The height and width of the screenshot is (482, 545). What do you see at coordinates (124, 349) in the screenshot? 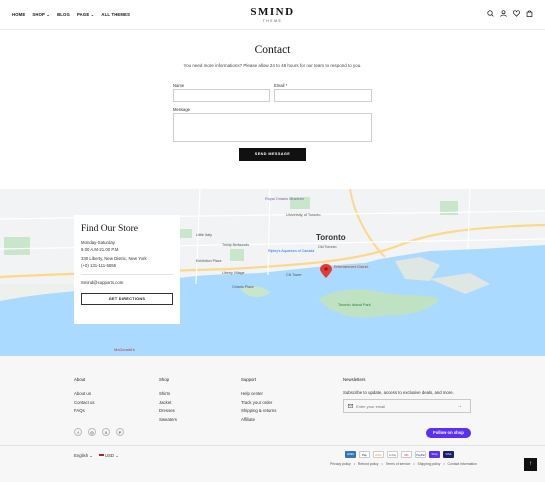
I see `map-place-label: McDonald's` at bounding box center [124, 349].